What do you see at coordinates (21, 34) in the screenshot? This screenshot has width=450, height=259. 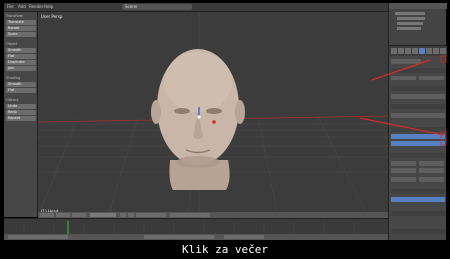 I see `tool-button: Scale` at bounding box center [21, 34].